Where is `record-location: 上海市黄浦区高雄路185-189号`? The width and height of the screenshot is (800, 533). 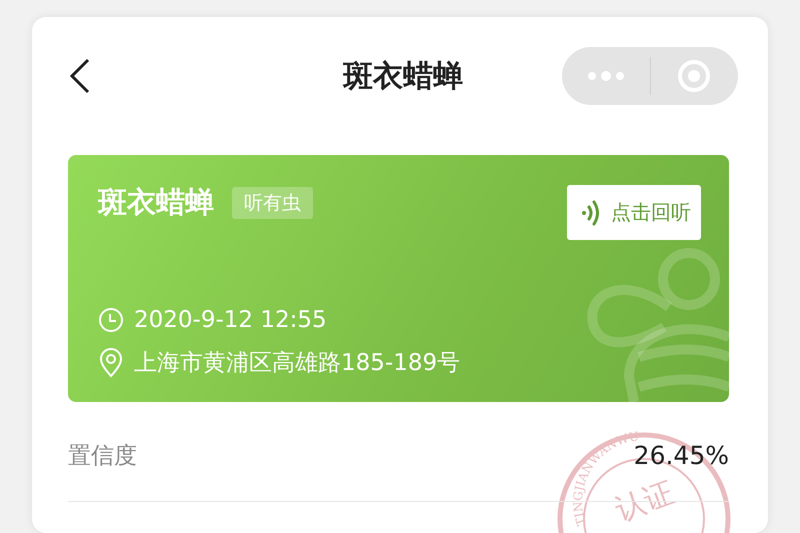
record-location: 上海市黄浦区高雄路185-189号 is located at coordinates (297, 363).